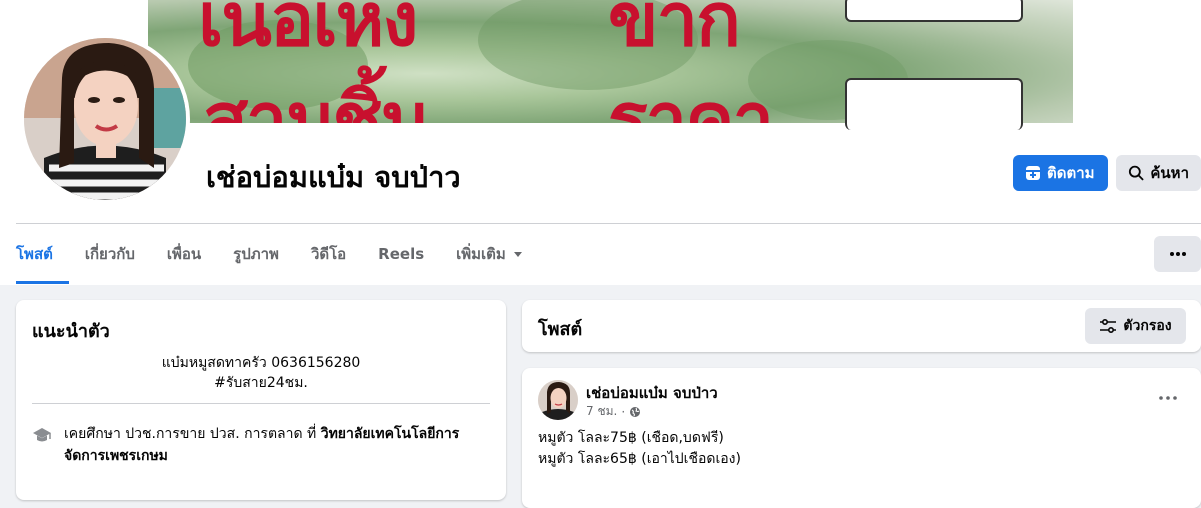 This screenshot has width=1201, height=508. I want to click on post-author-avatar, so click(558, 400).